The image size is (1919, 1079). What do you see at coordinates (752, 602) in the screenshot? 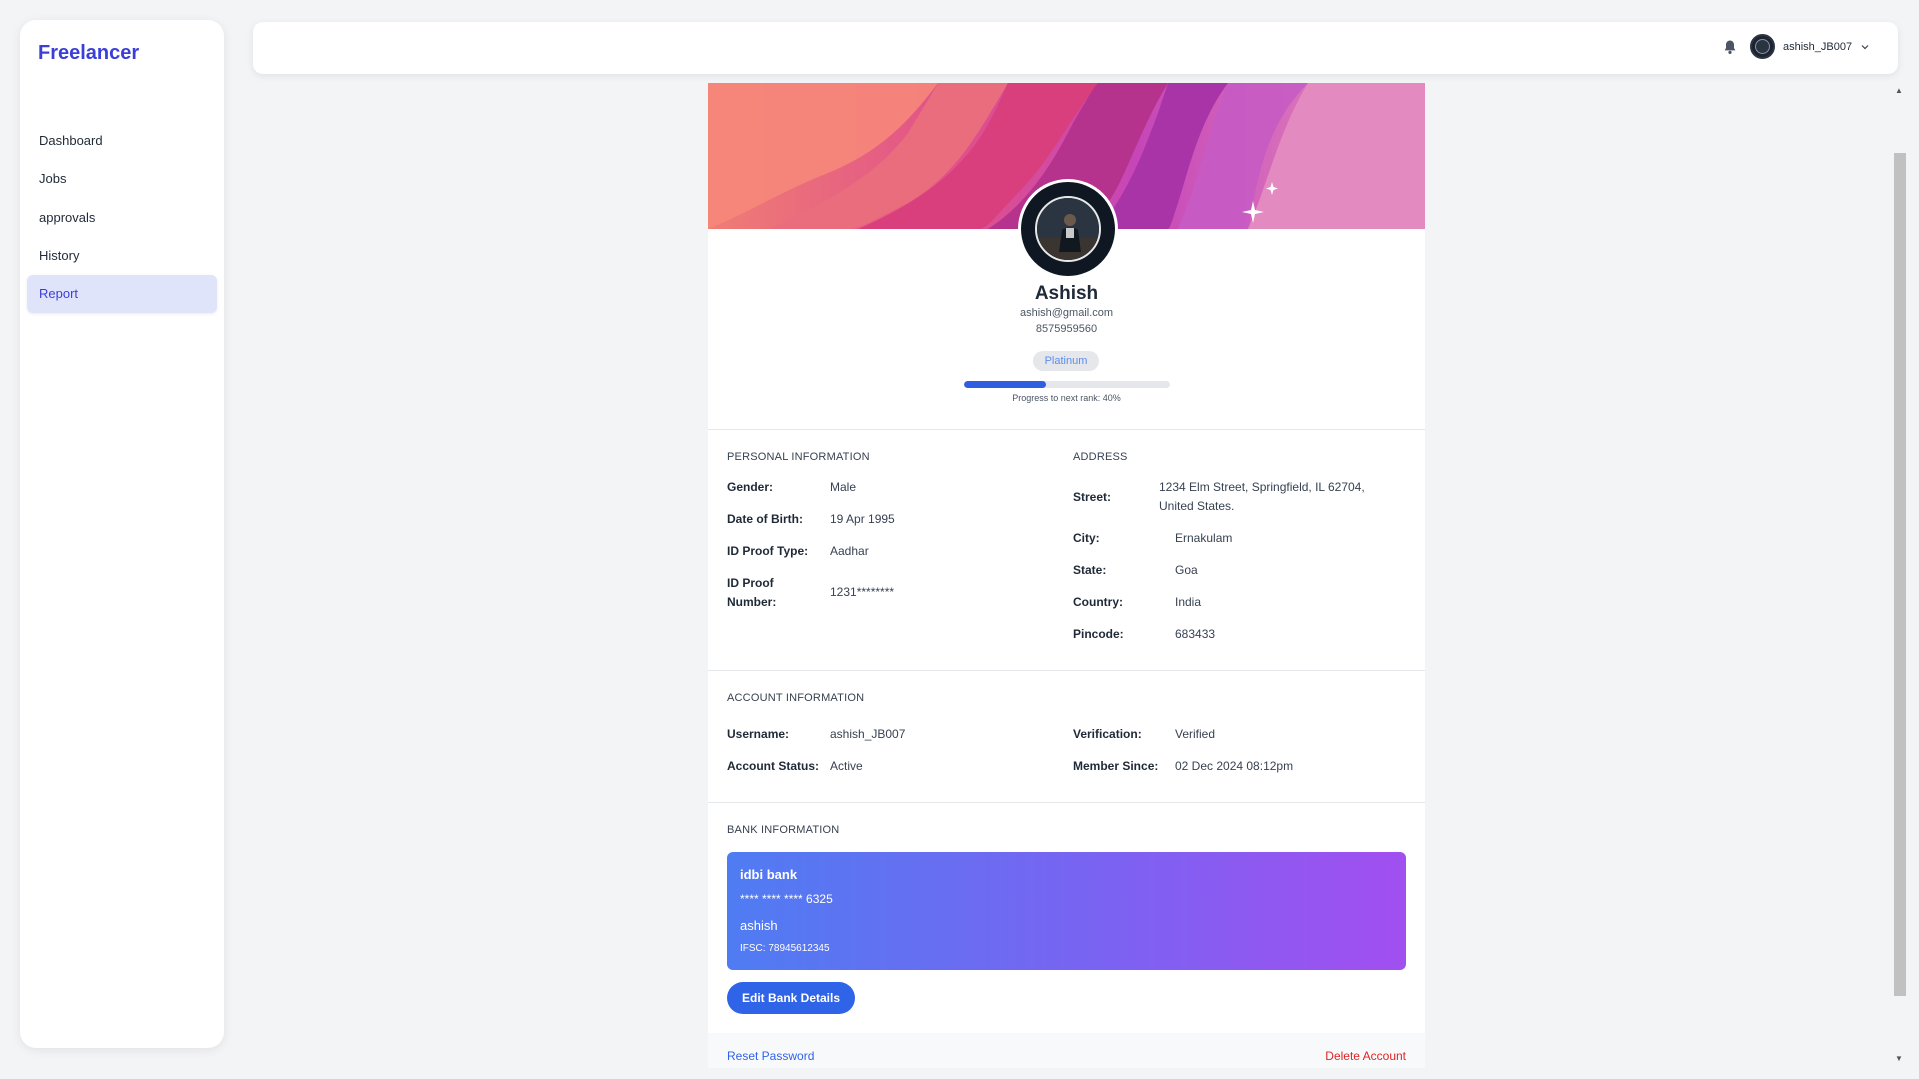
I see `id-number-label-line2: Number:` at bounding box center [752, 602].